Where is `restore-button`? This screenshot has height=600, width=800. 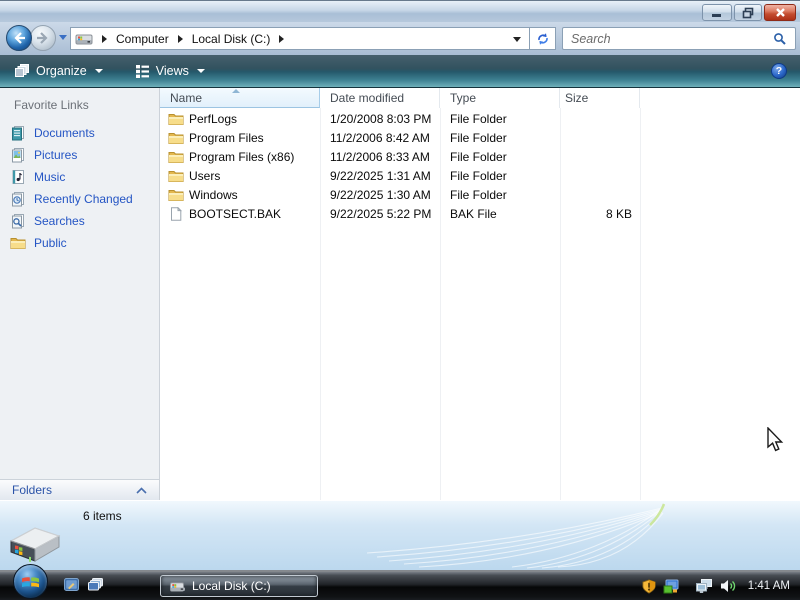 restore-button is located at coordinates (748, 12).